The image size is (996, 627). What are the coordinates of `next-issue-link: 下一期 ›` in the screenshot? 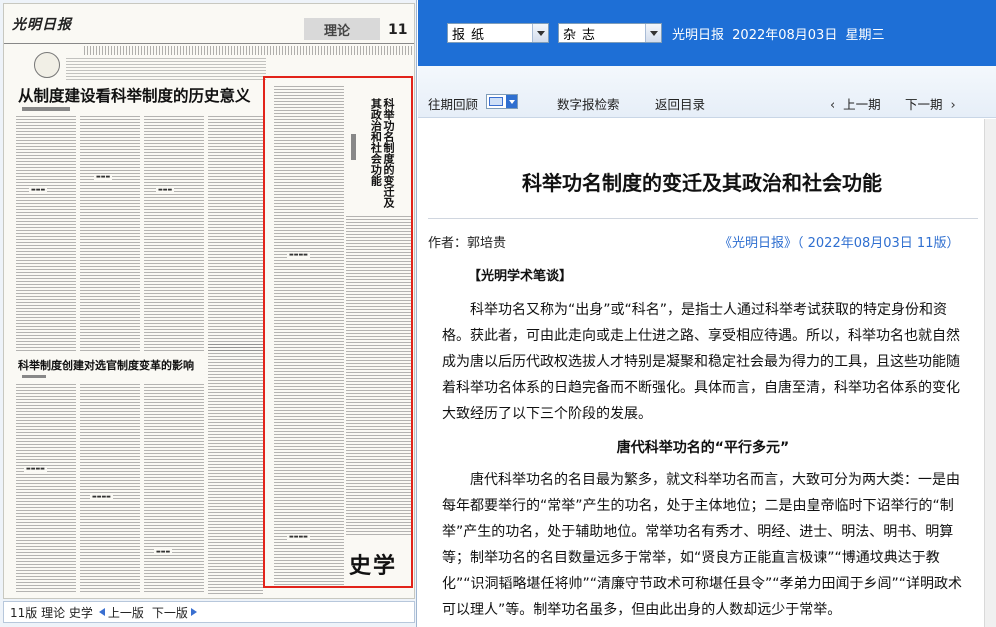 It's located at (930, 103).